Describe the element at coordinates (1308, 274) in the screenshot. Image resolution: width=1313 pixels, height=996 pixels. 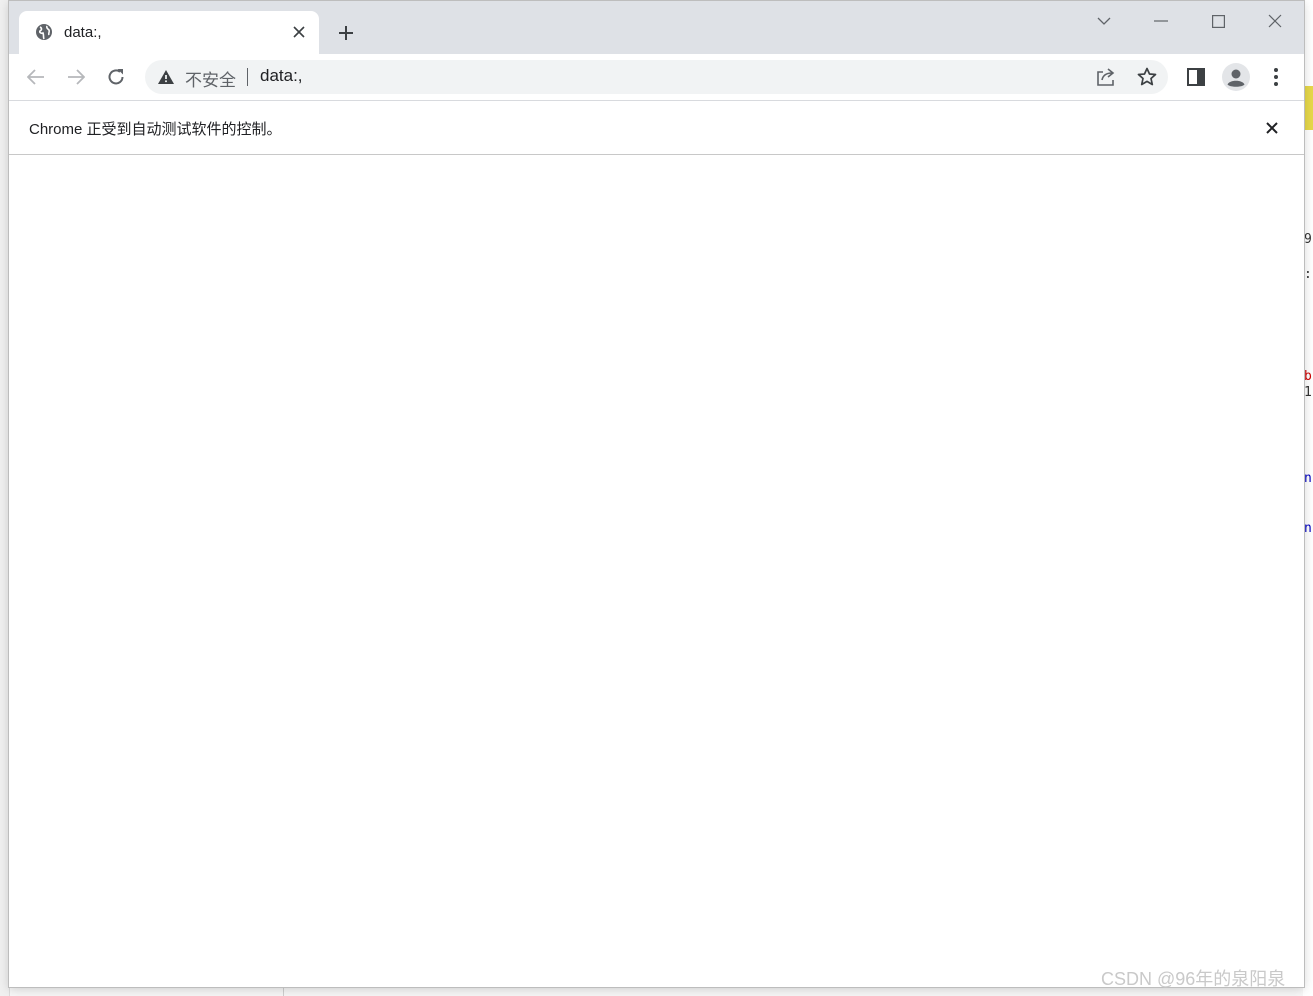
I see `background-code-char: :` at that location.